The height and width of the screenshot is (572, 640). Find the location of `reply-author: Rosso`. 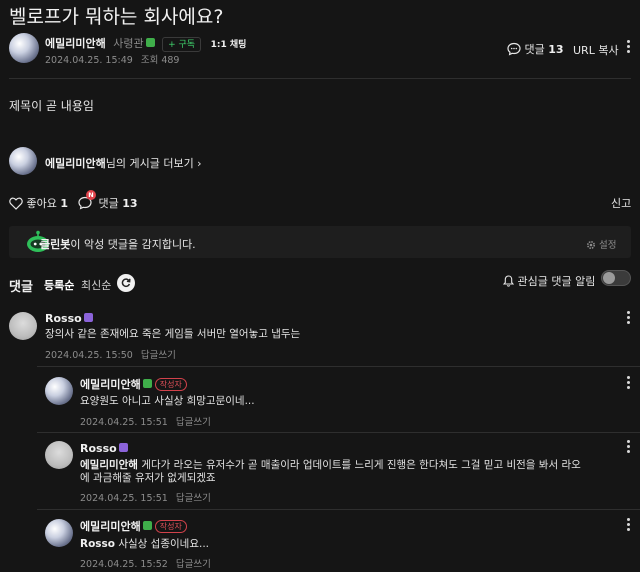

reply-author: Rosso is located at coordinates (98, 448).